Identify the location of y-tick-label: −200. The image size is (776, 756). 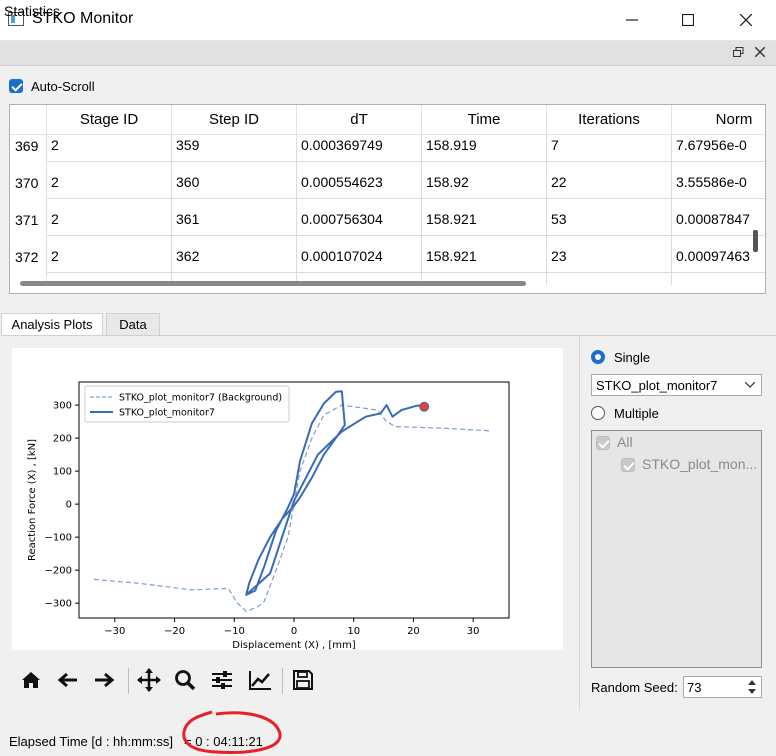
(58, 571).